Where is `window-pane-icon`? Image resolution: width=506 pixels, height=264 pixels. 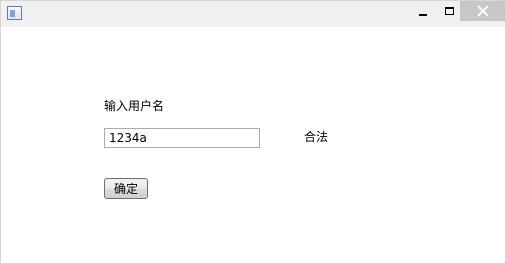 window-pane-icon is located at coordinates (12, 13).